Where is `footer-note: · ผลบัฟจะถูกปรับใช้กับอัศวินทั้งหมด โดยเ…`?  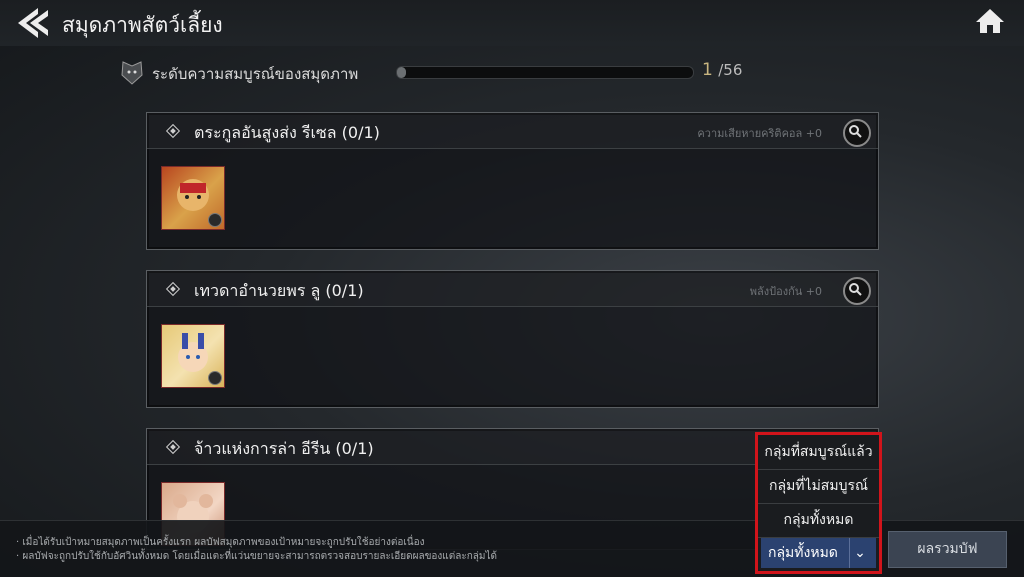
footer-note: · ผลบัฟจะถูกปรับใช้กับอัศวินทั้งหมด โดยเ… is located at coordinates (257, 556).